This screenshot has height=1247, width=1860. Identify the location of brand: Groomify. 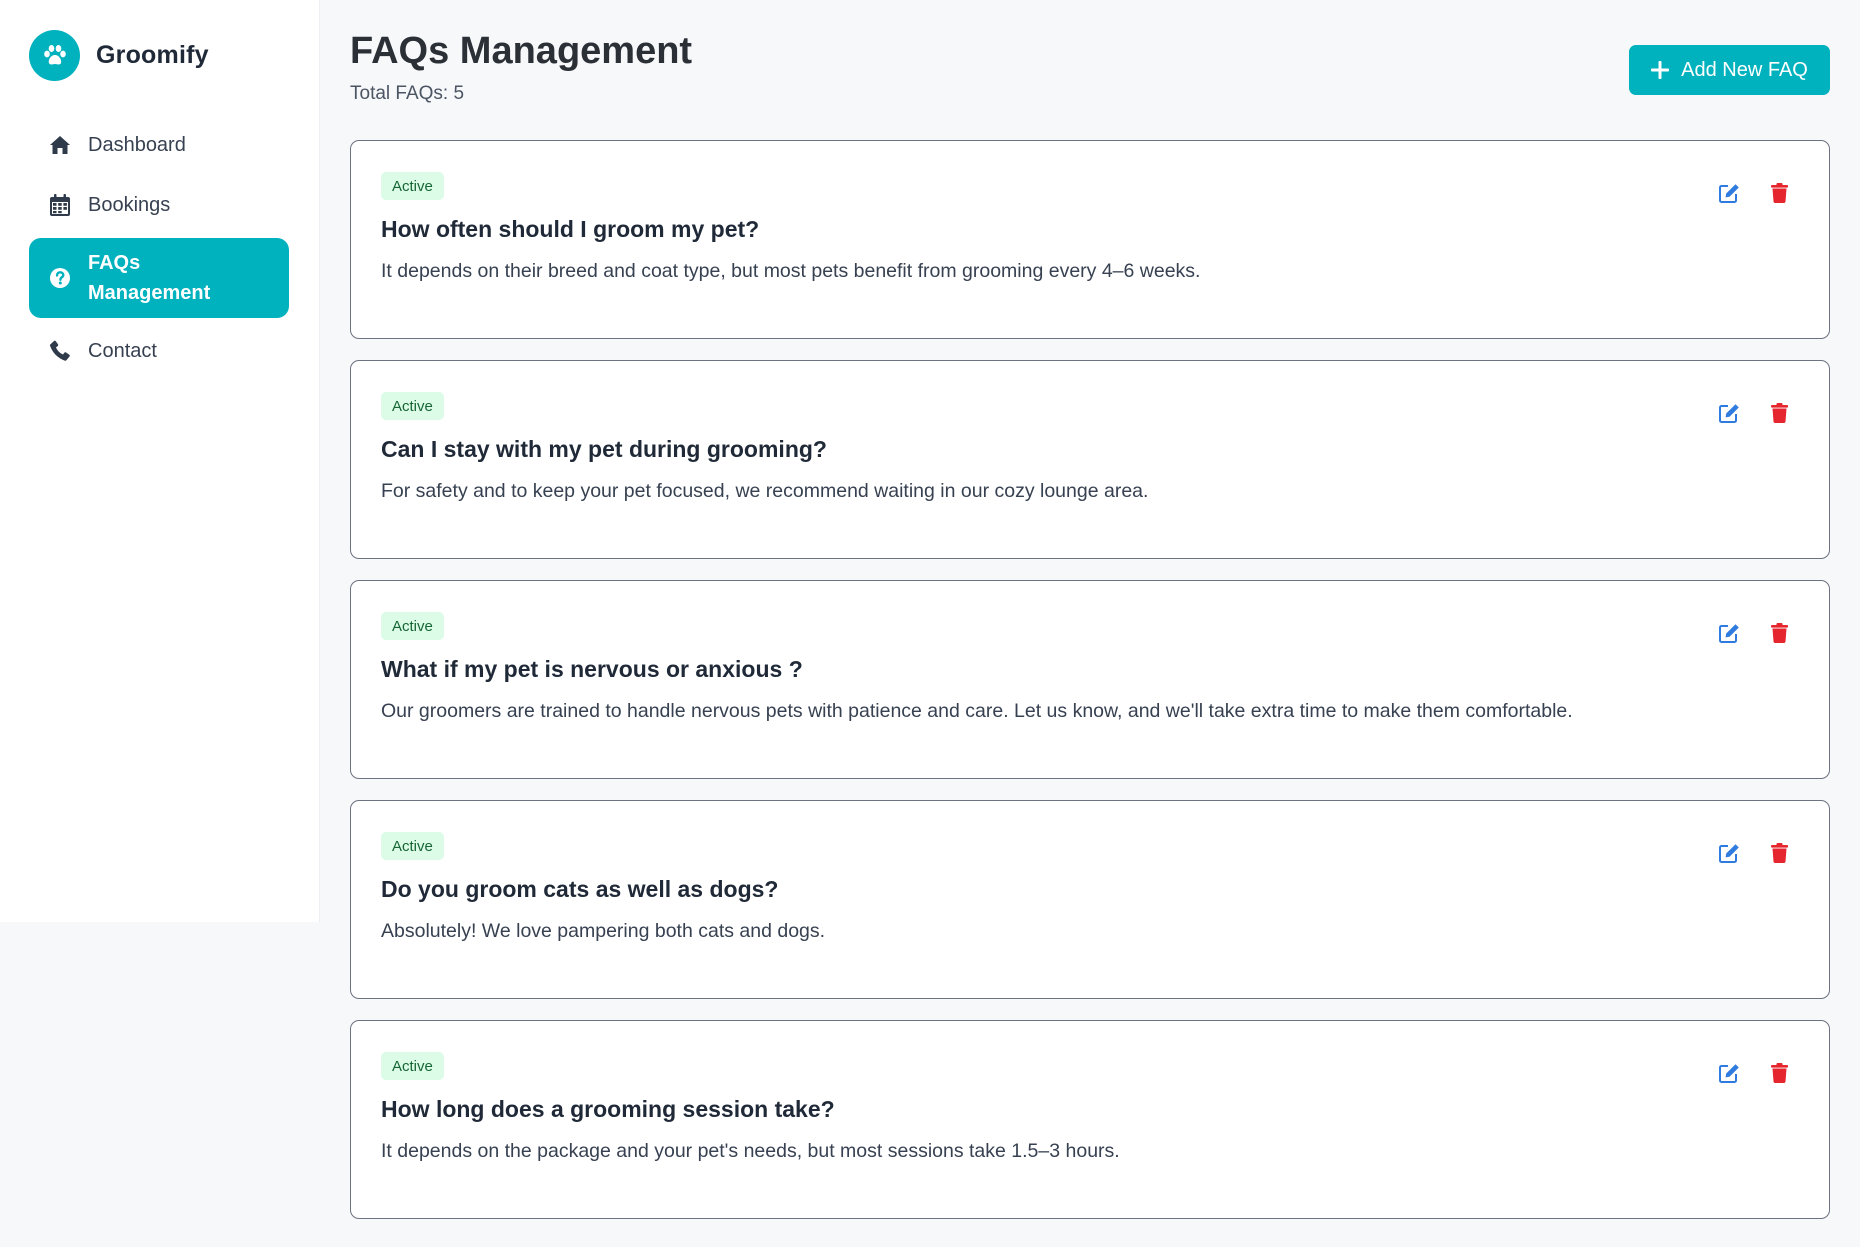
(119, 55).